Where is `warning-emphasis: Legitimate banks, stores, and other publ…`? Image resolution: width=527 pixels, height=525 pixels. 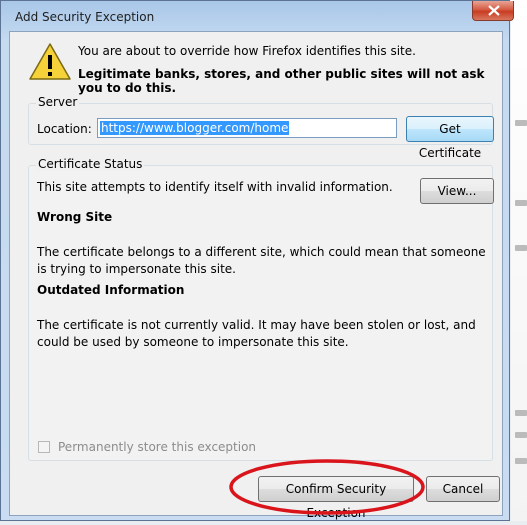
warning-emphasis: Legitimate banks, stores, and other publ… is located at coordinates (281, 81).